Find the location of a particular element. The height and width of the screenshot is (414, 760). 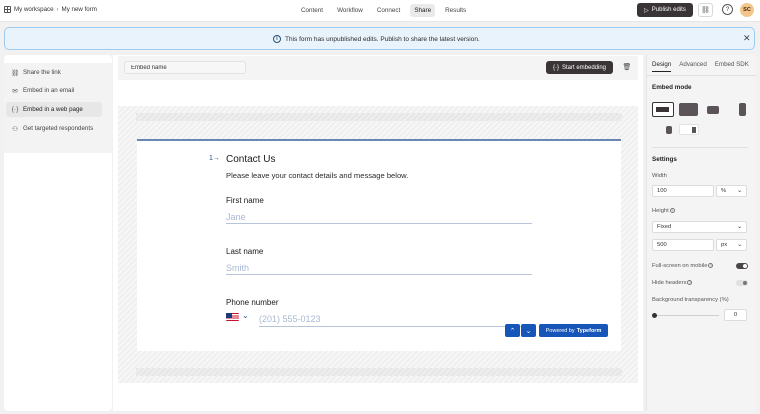

workspace-grid-icon is located at coordinates (7, 9).